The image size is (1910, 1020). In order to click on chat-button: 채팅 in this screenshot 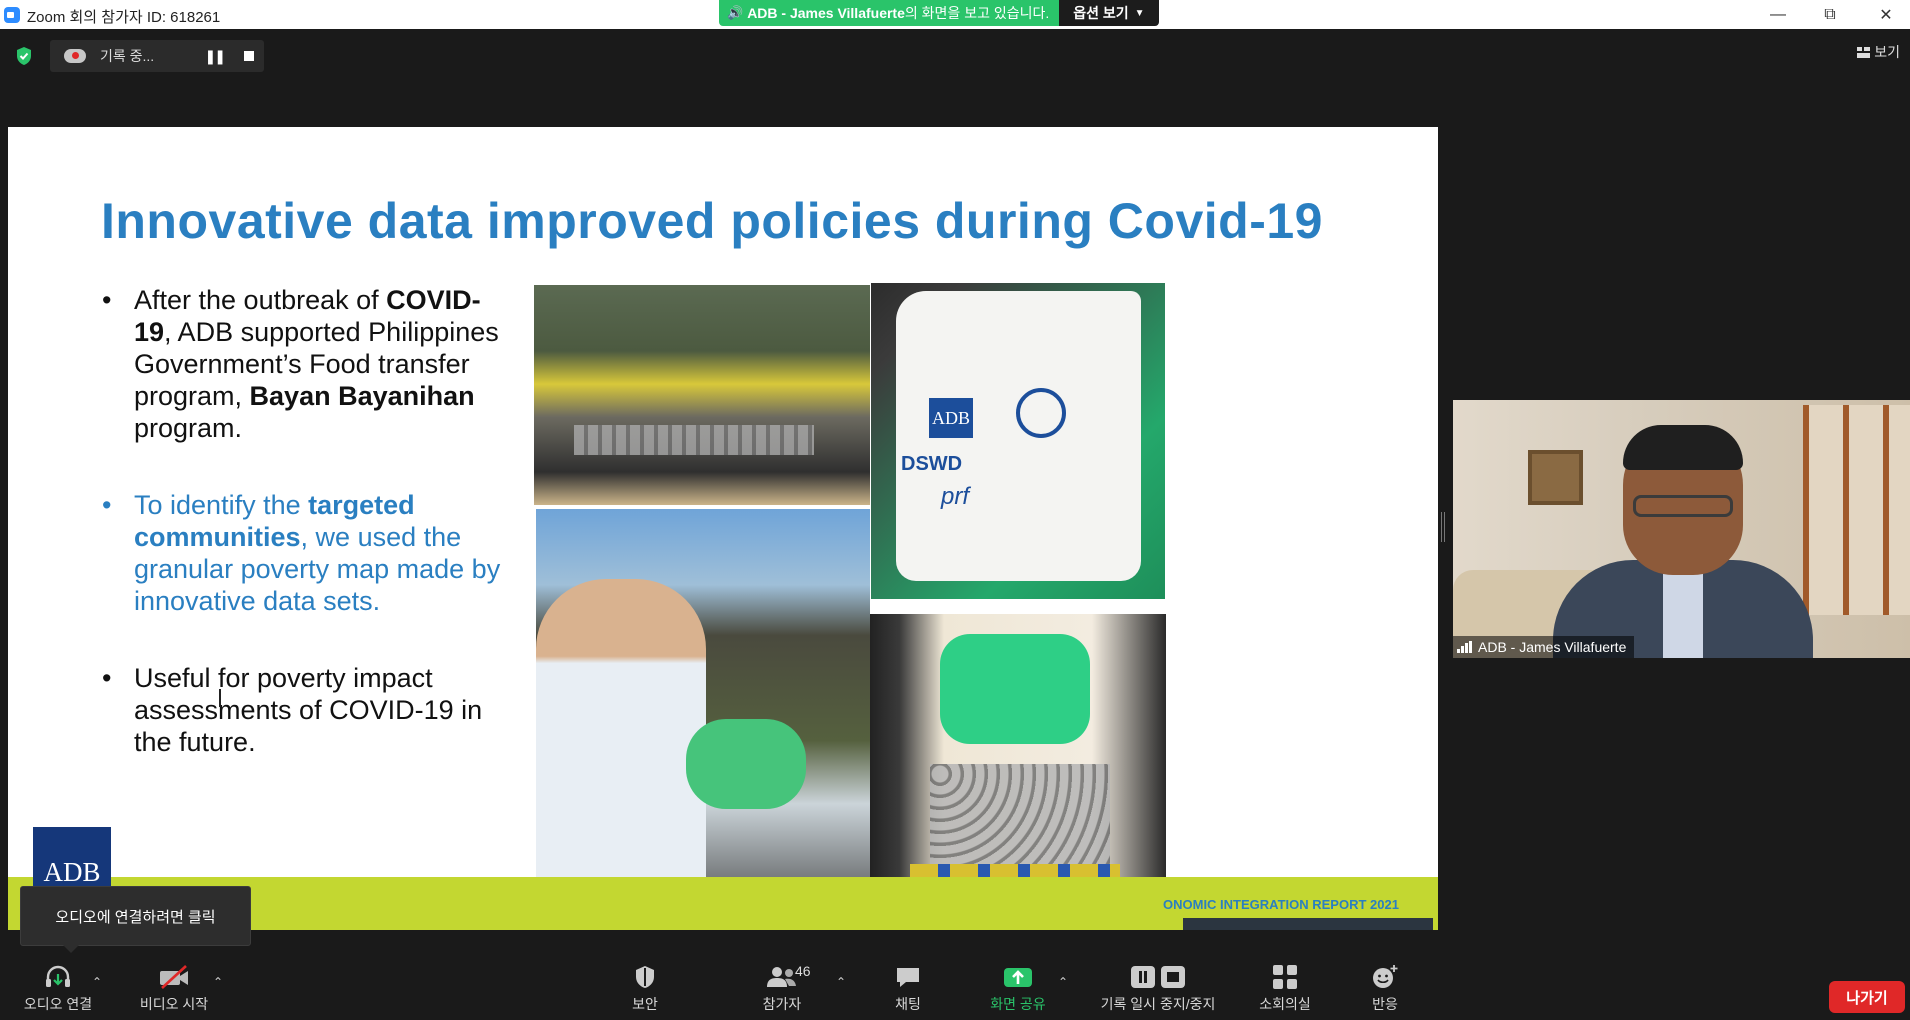, I will do `click(908, 984)`.